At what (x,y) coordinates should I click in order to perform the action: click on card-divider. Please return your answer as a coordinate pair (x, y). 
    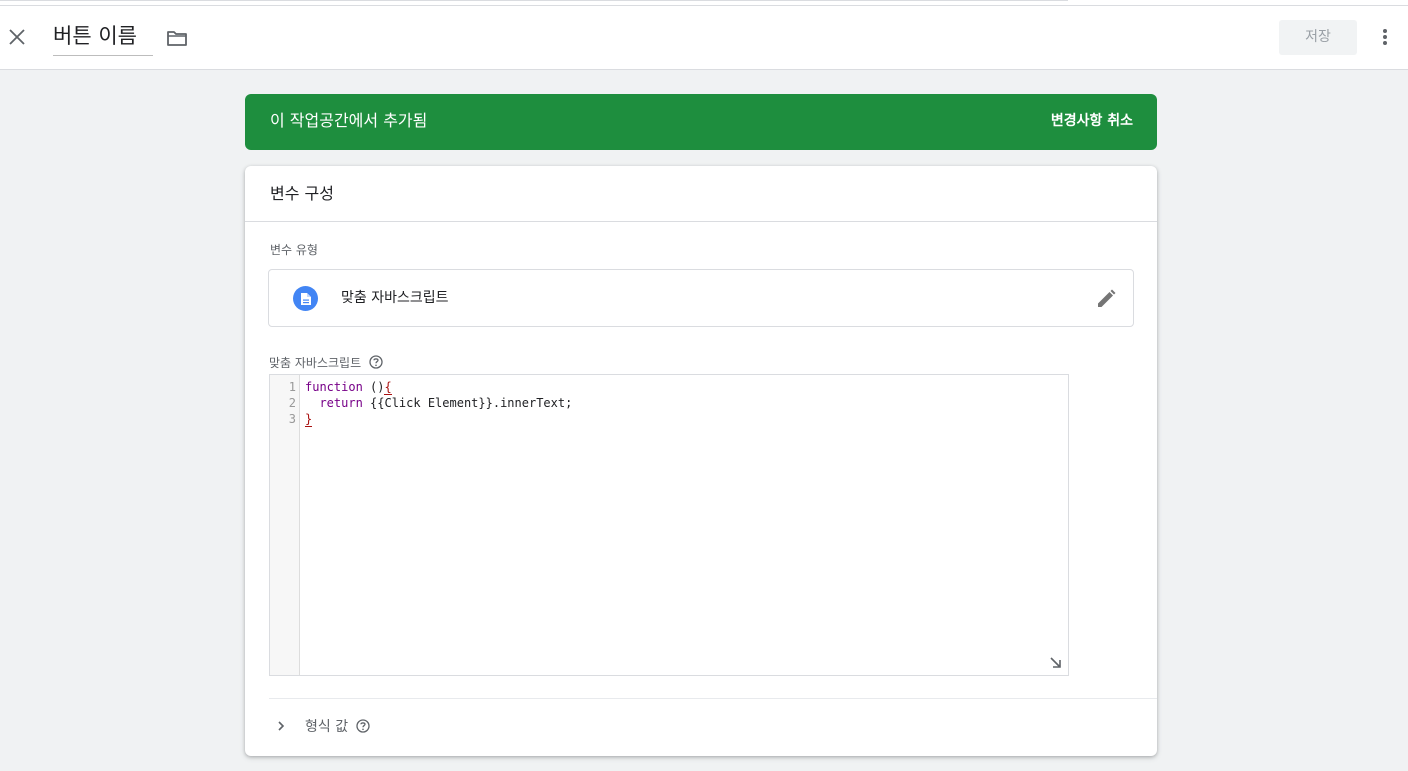
    Looking at the image, I should click on (701, 221).